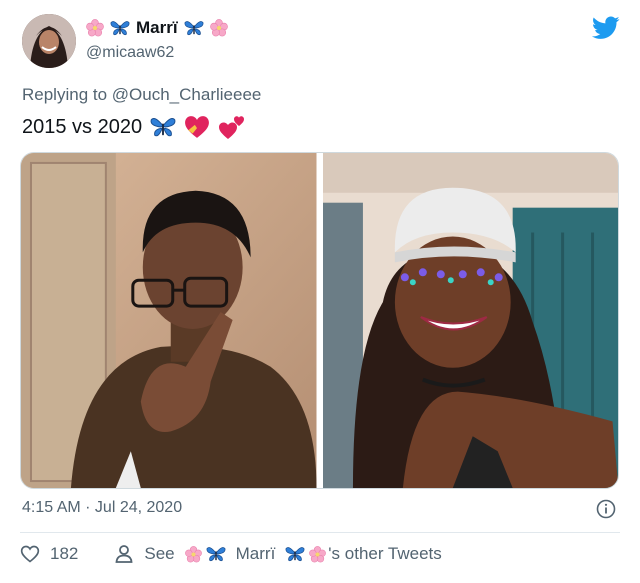 The width and height of the screenshot is (640, 583). What do you see at coordinates (102, 508) in the screenshot?
I see `tweet-timestamp: 4:15 AM · Jul 24, 2020` at bounding box center [102, 508].